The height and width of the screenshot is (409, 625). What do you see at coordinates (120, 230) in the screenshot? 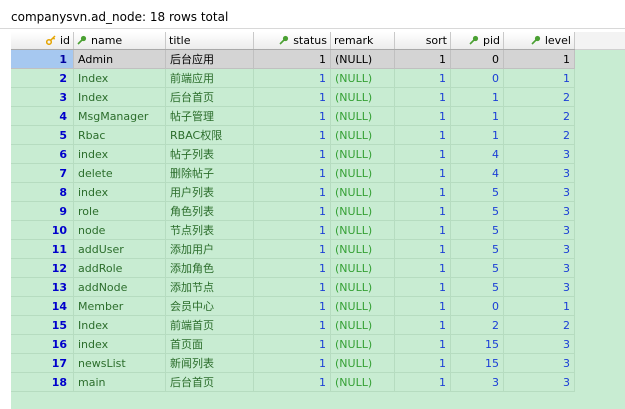
I see `cell-name: node` at bounding box center [120, 230].